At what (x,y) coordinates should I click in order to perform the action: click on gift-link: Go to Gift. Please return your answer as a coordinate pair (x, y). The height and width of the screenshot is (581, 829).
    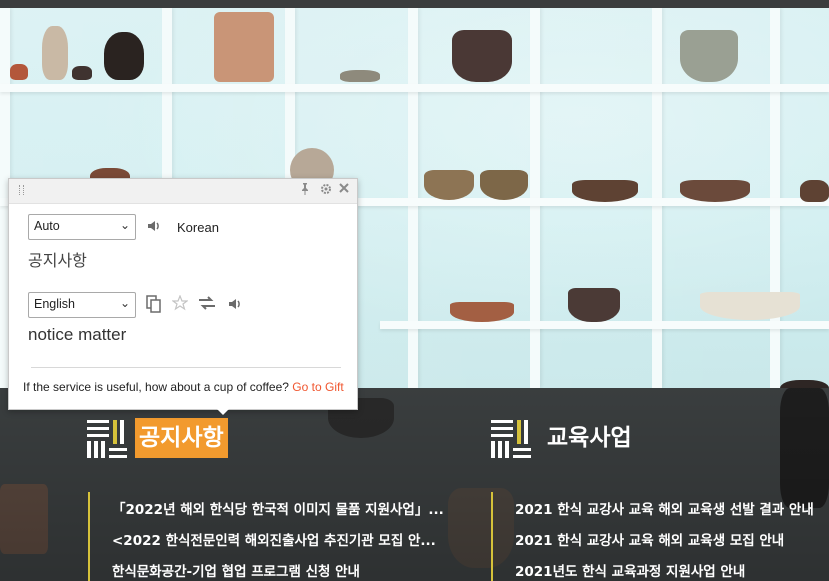
    Looking at the image, I should click on (317, 387).